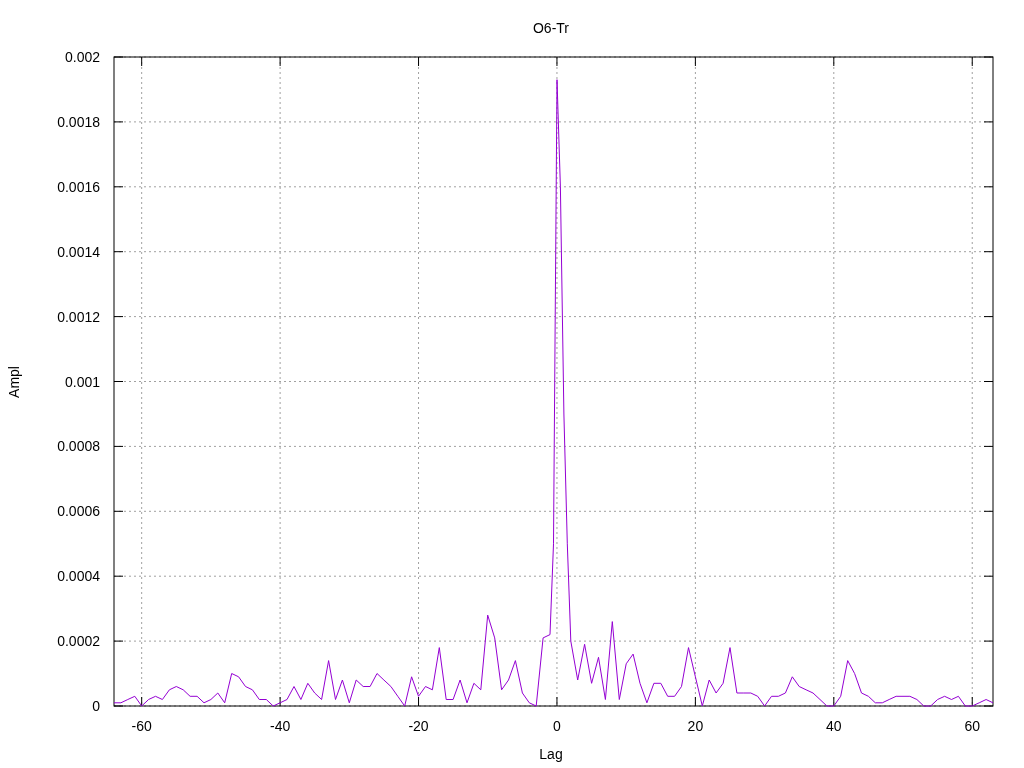 The image size is (1024, 768). I want to click on axis-label: Lag, so click(551, 754).